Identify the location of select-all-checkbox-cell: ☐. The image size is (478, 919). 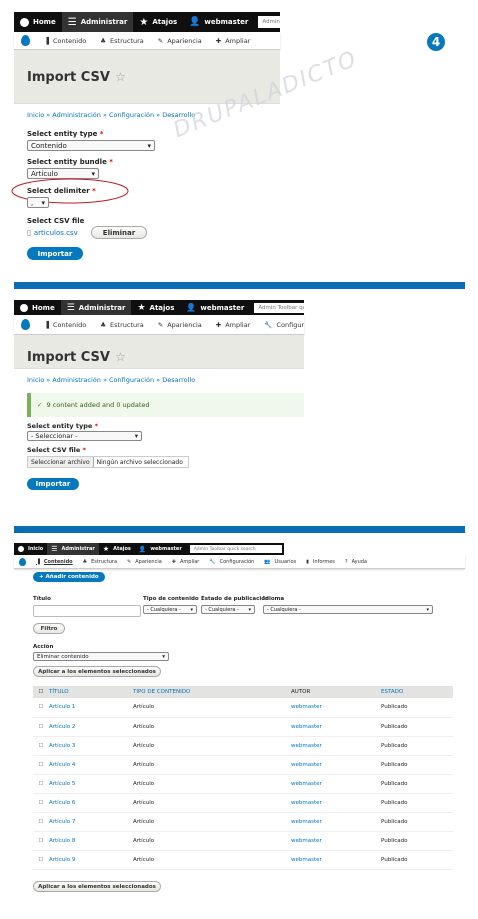
(41, 692).